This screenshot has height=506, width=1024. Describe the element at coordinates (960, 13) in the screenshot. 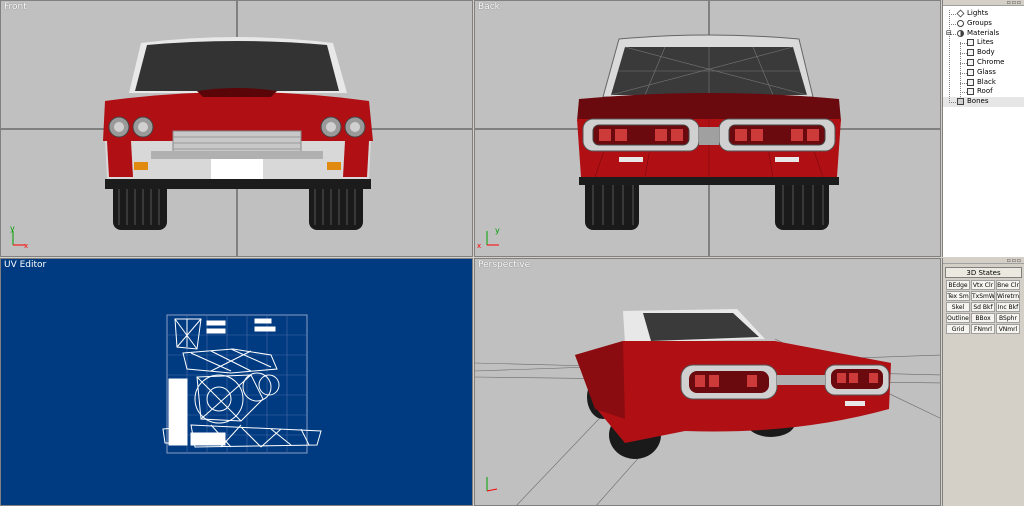

I see `light-icon` at that location.